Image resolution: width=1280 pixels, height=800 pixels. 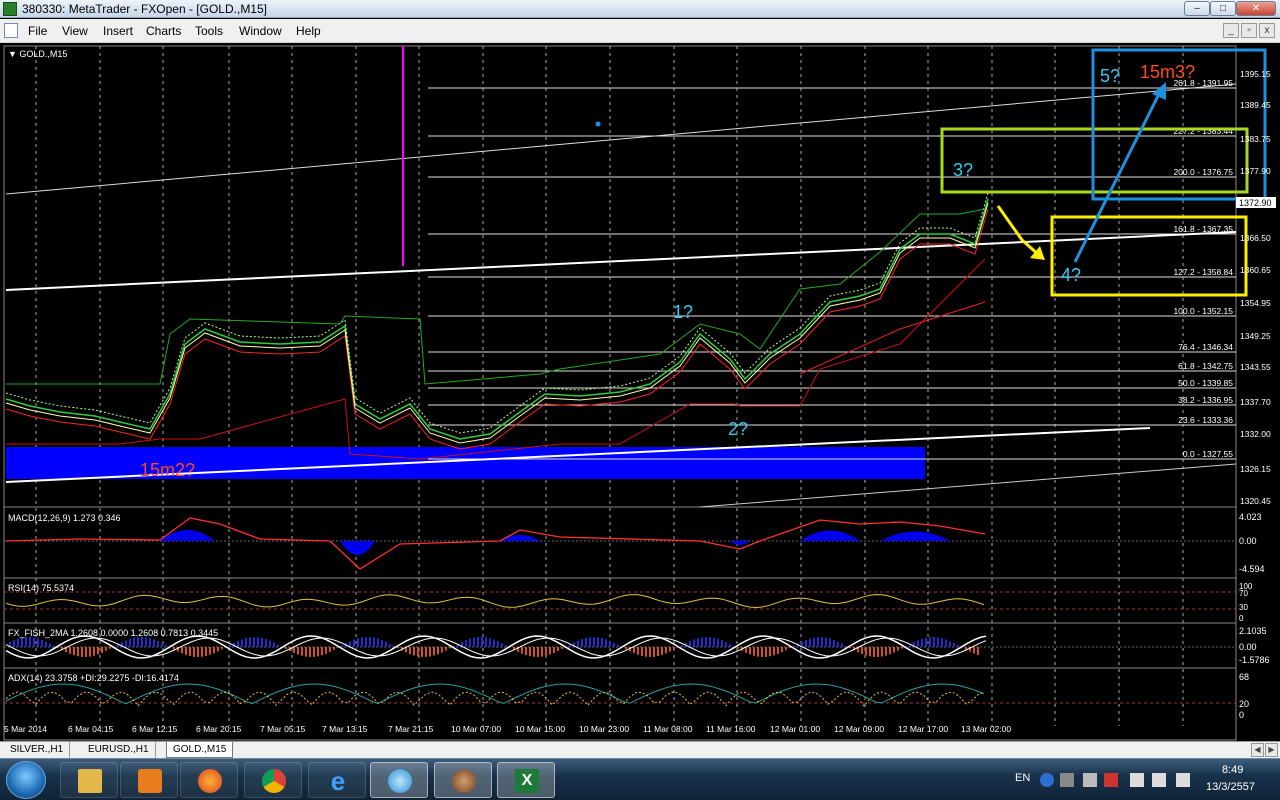 I want to click on excel-icon: X, so click(x=527, y=781).